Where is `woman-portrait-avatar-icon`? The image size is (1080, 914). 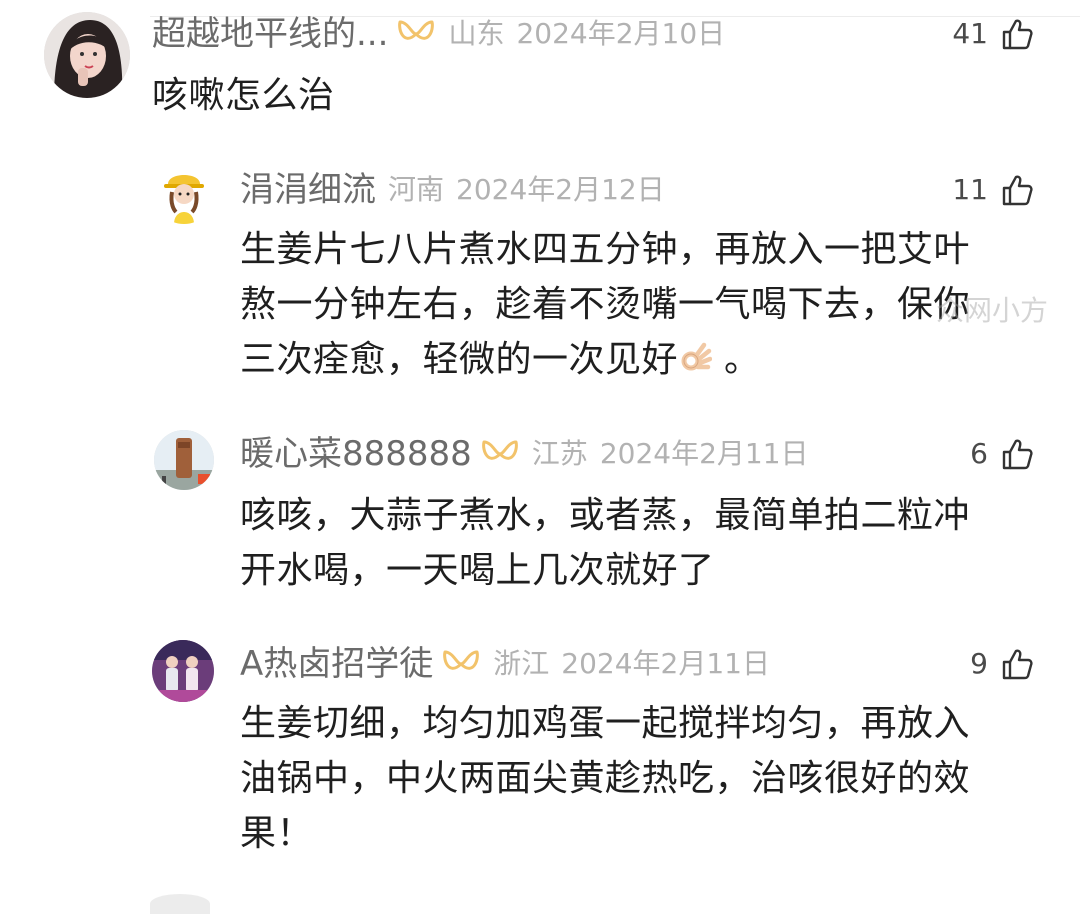 woman-portrait-avatar-icon is located at coordinates (87, 55).